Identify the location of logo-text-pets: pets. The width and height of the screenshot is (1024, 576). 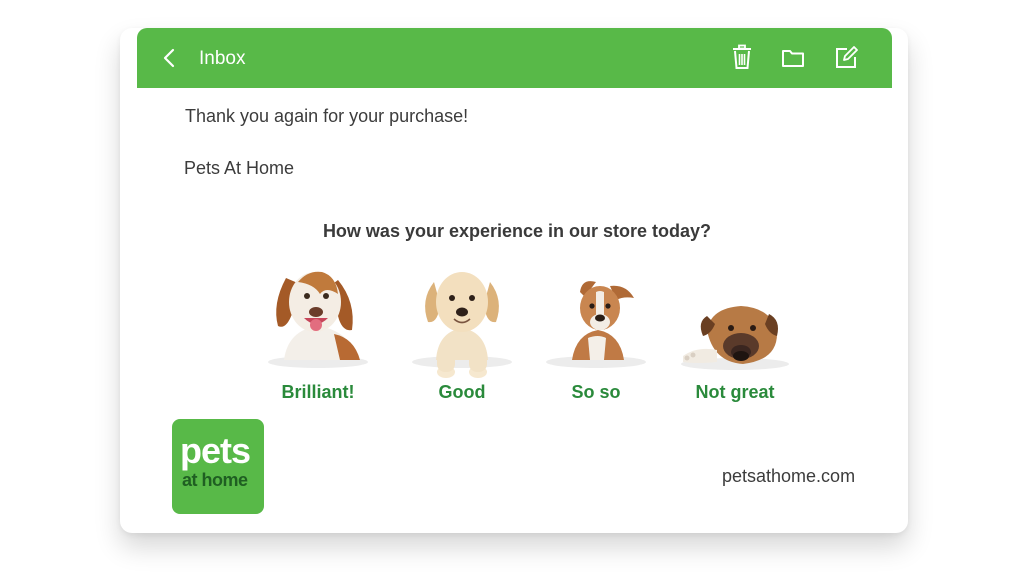
(215, 450).